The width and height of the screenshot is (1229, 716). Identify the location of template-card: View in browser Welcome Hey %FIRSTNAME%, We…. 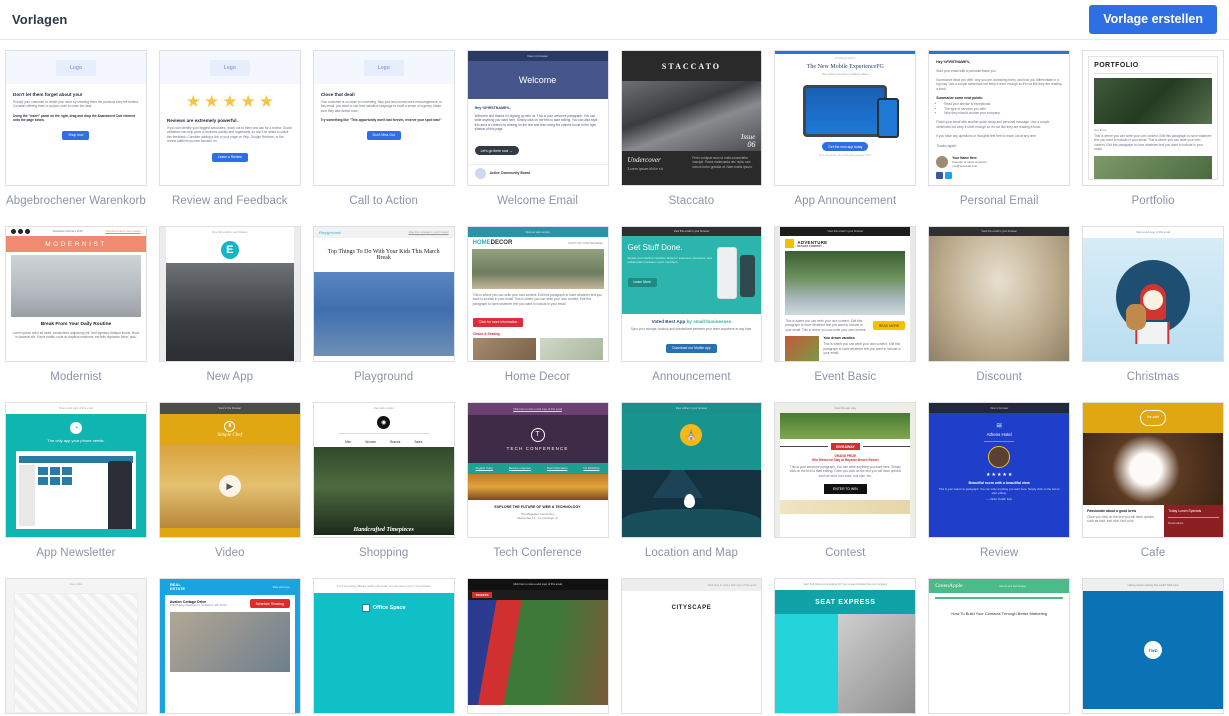
(537, 138).